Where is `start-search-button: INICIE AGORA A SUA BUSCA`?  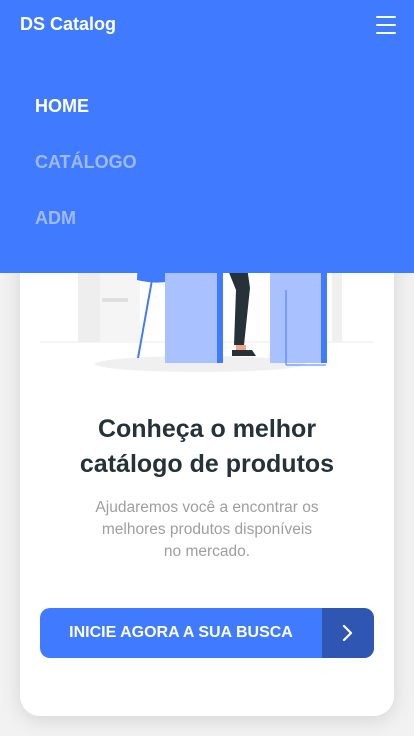 start-search-button: INICIE AGORA A SUA BUSCA is located at coordinates (207, 633).